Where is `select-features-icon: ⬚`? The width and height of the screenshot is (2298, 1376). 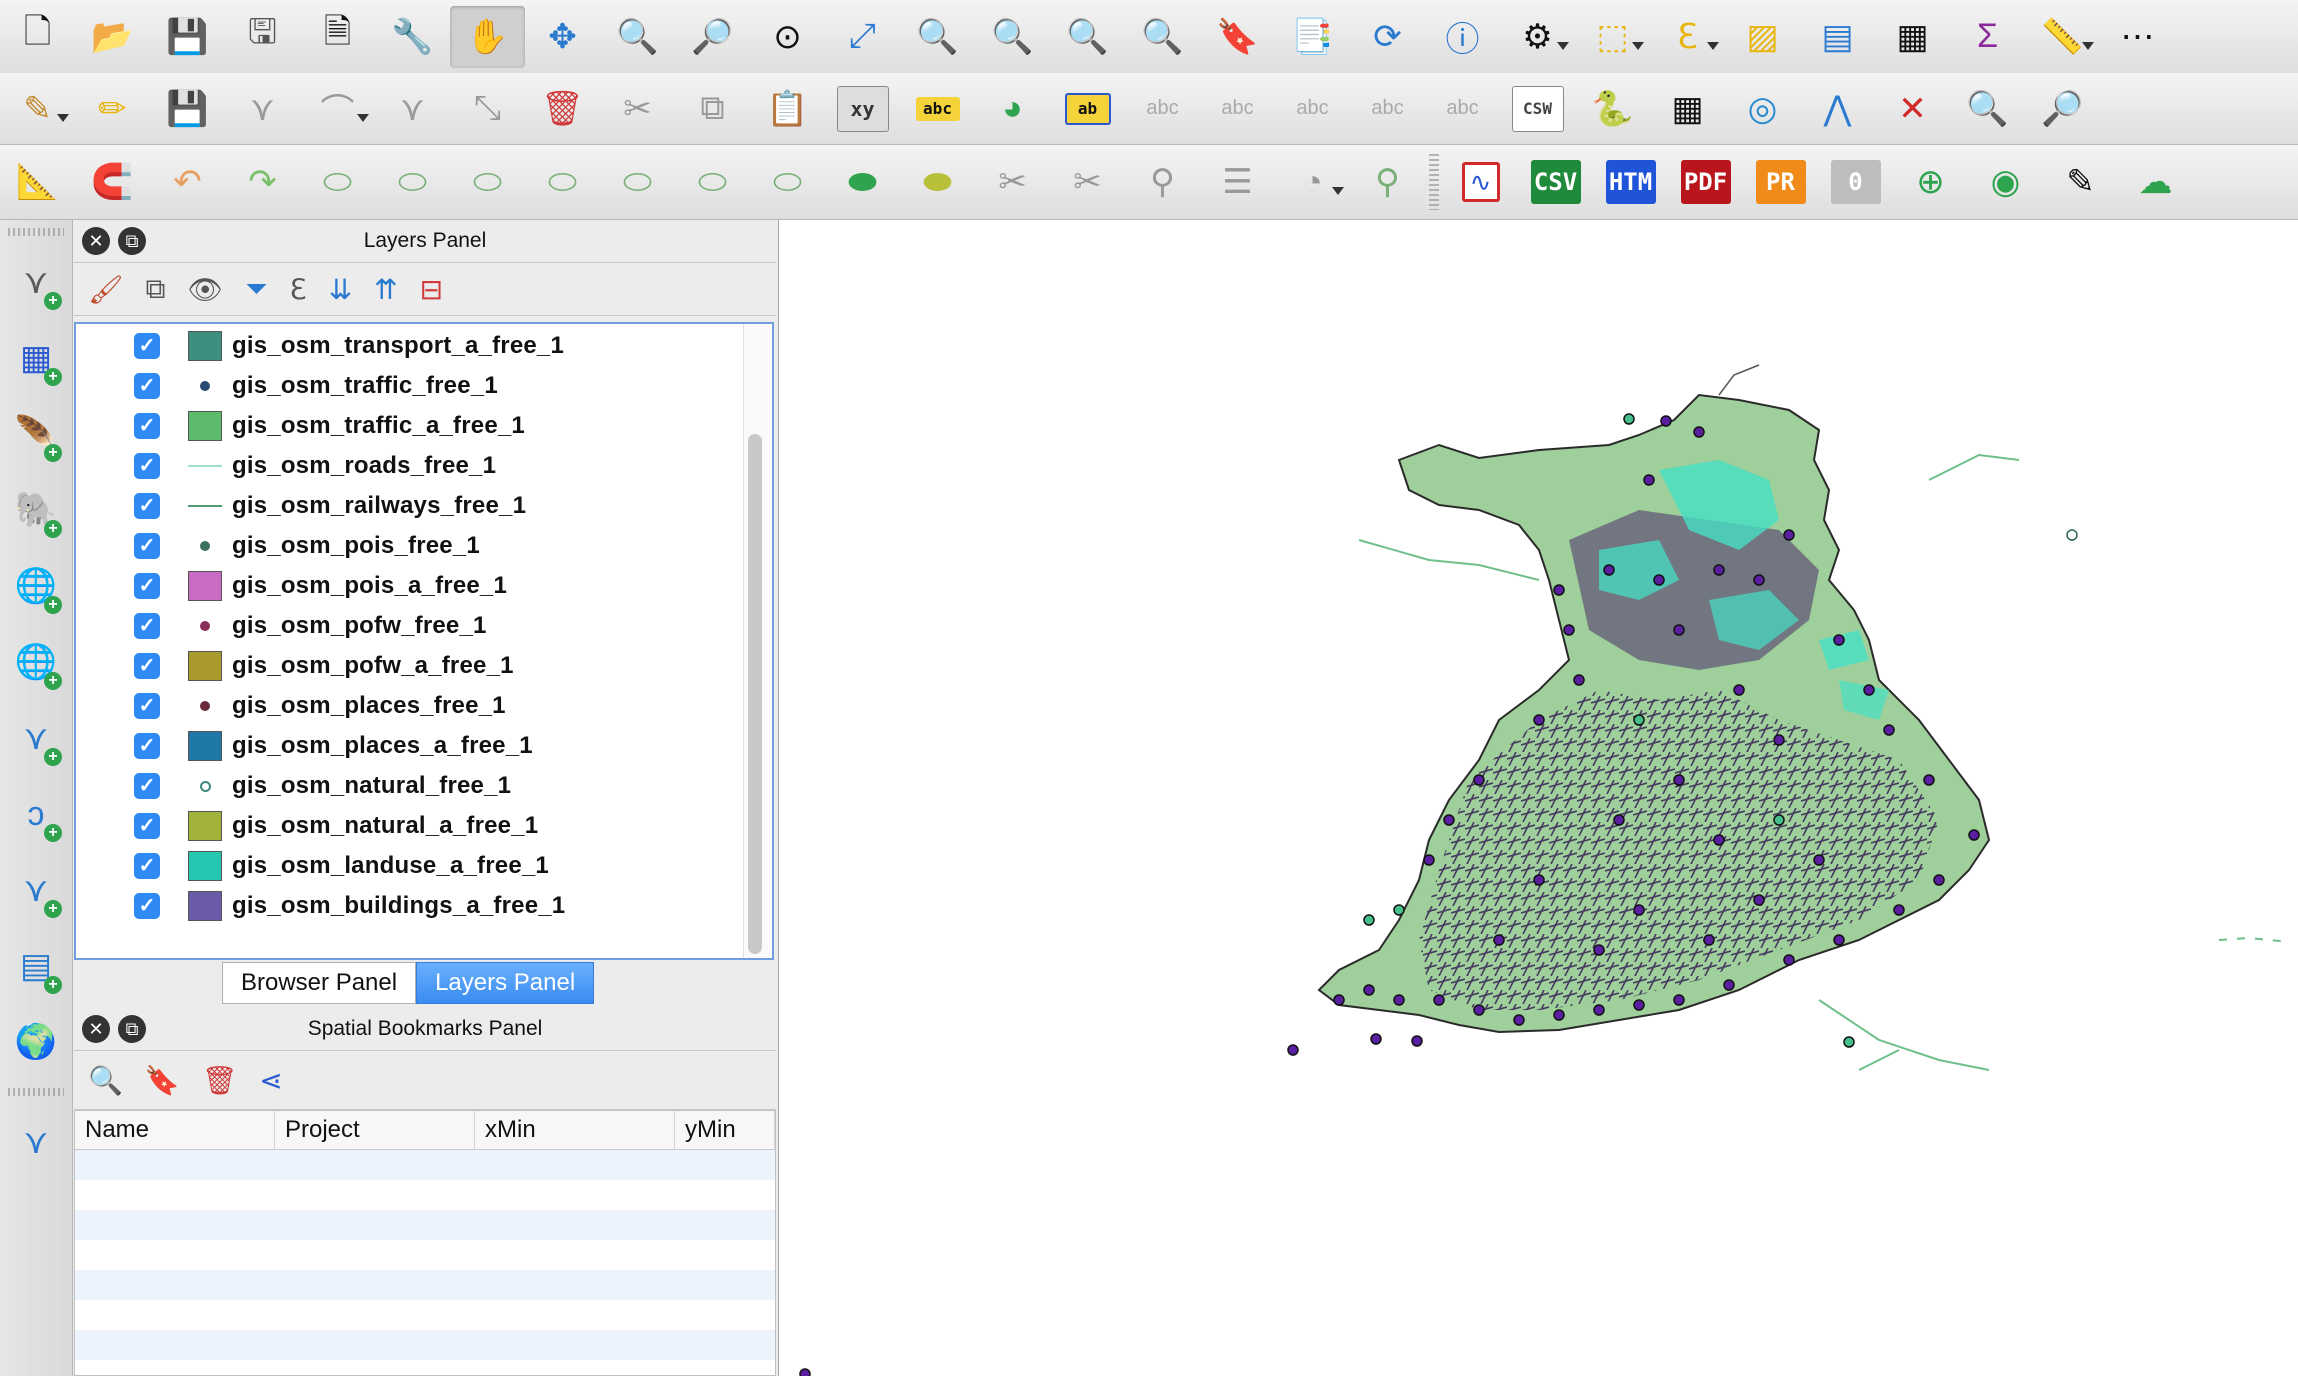 select-features-icon: ⬚ is located at coordinates (1612, 37).